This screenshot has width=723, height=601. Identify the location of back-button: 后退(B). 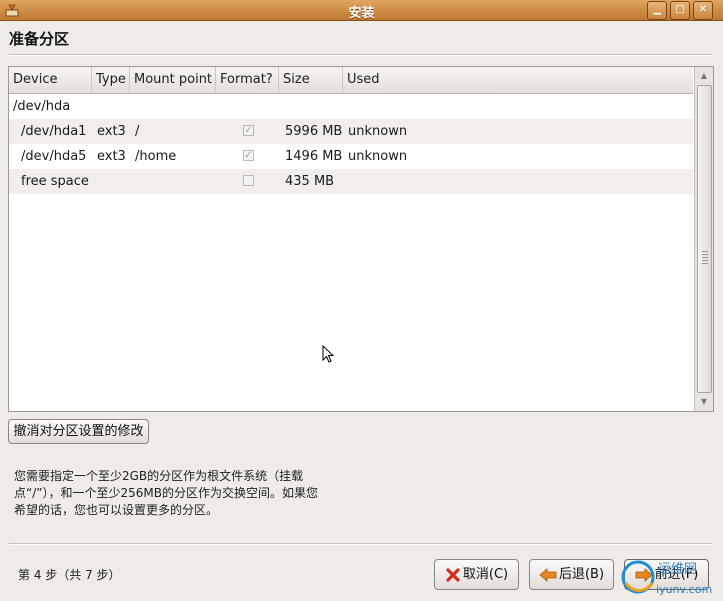
(571, 574).